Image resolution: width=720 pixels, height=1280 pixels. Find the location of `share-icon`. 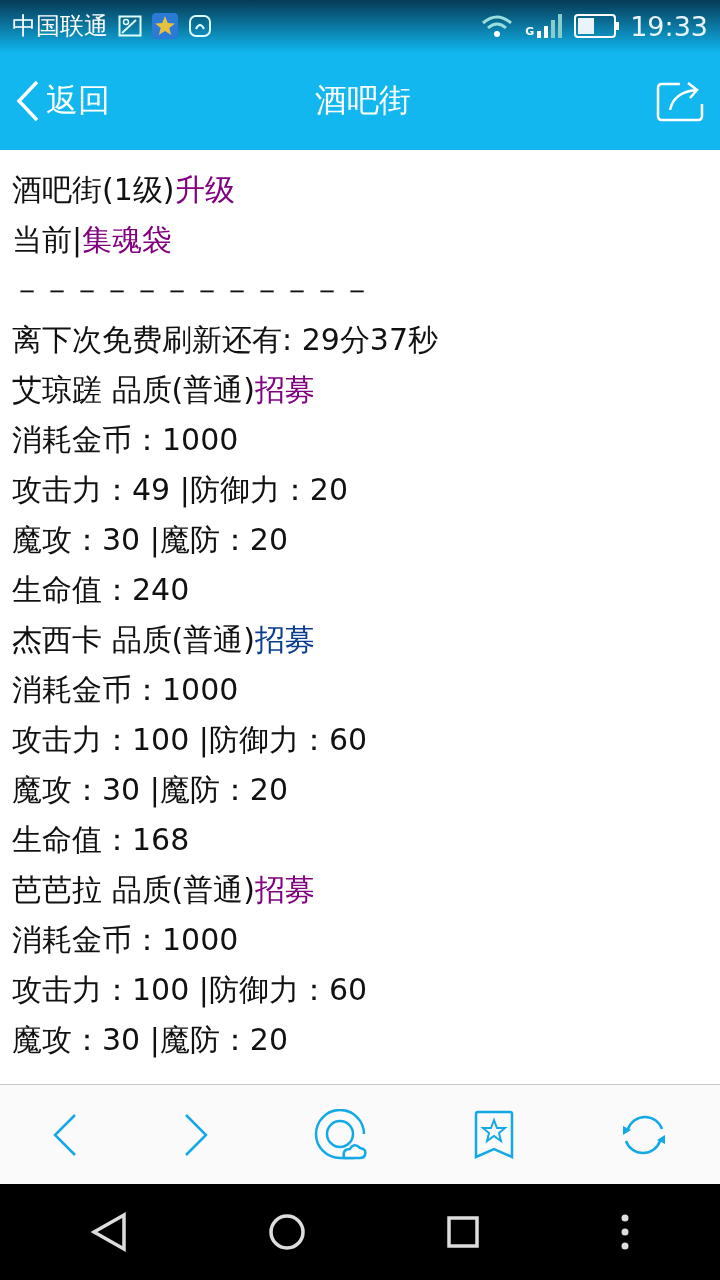

share-icon is located at coordinates (680, 101).